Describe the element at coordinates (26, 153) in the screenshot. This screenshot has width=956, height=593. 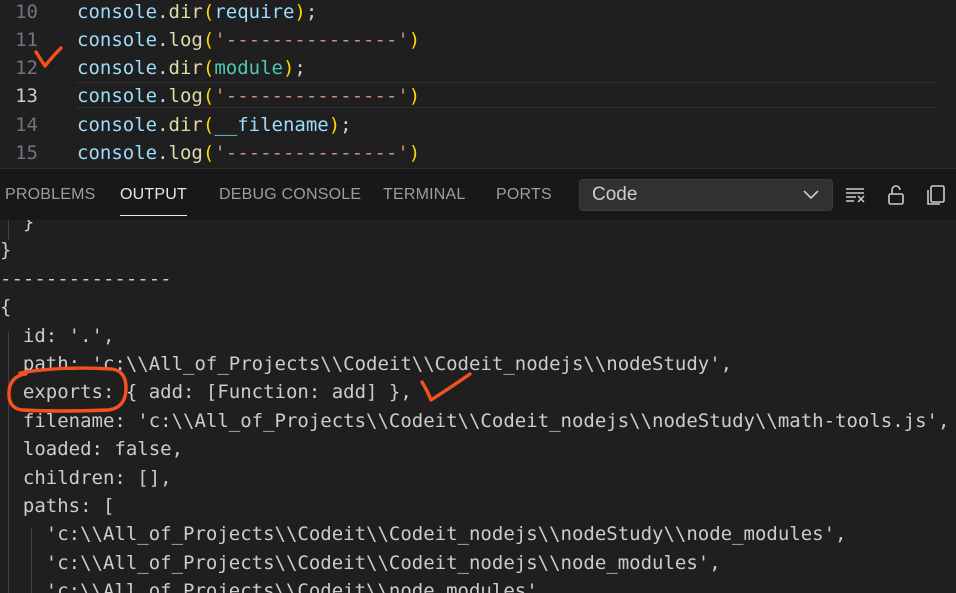
I see `line-number: 15` at that location.